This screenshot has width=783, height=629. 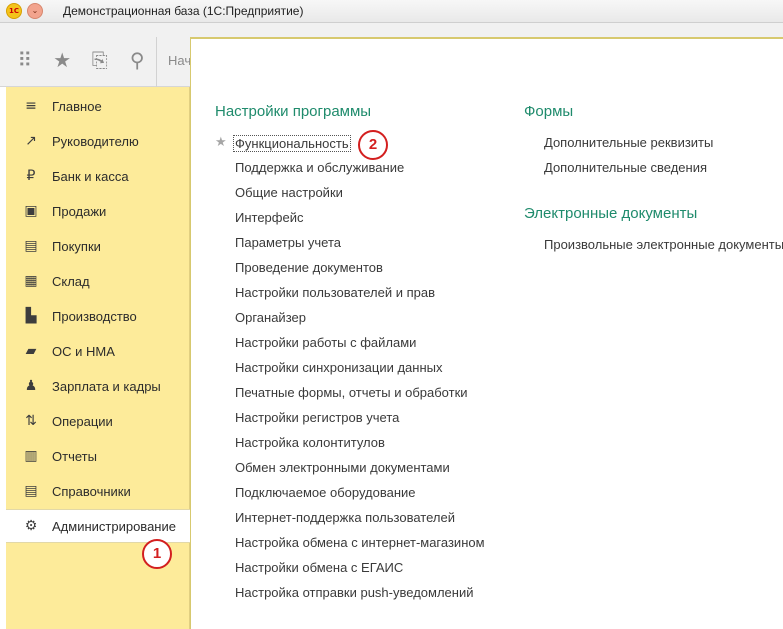 I want to click on settings-link: Поддержка и обслуживание, so click(x=319, y=167).